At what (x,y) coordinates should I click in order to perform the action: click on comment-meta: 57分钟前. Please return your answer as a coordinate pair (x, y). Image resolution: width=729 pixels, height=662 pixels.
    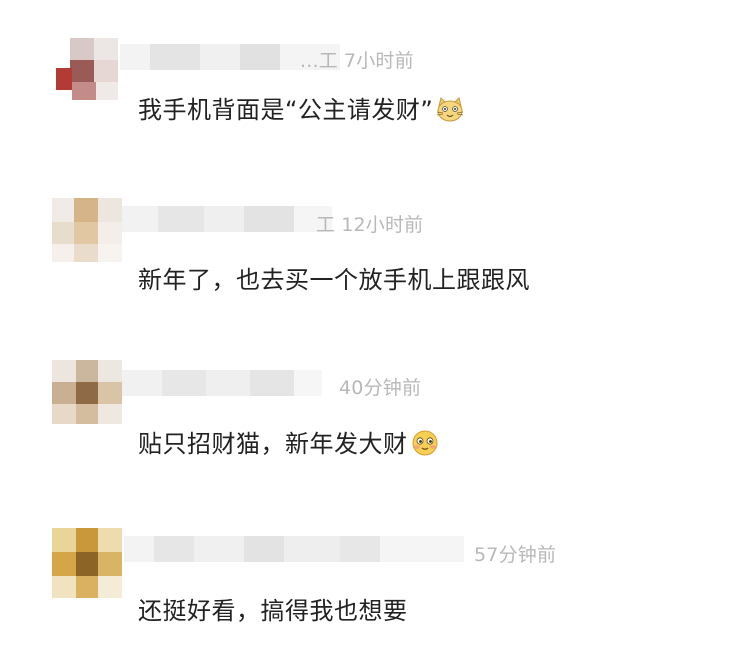
    Looking at the image, I should click on (512, 553).